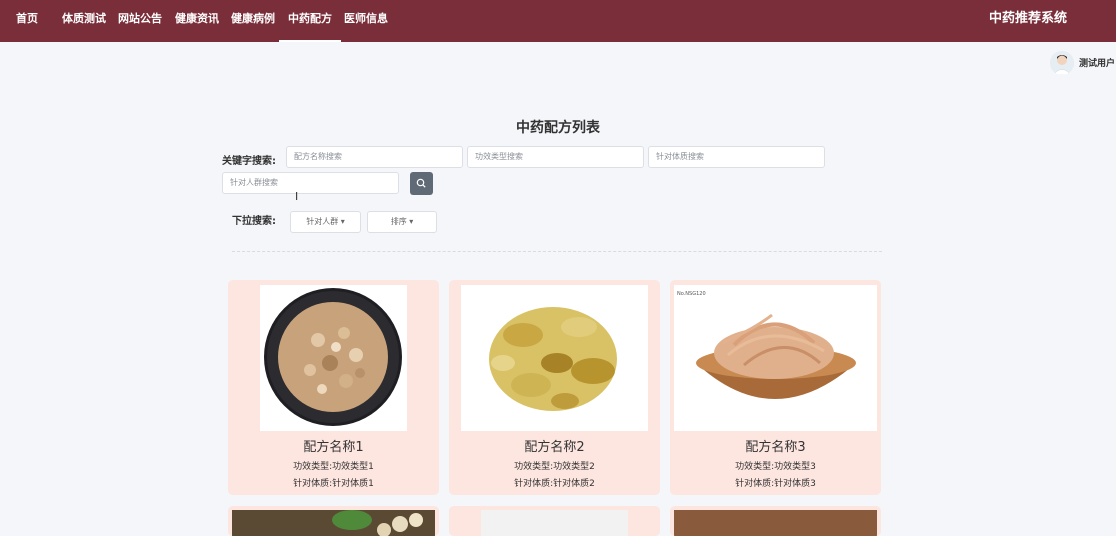 The image size is (1116, 536). I want to click on formula-card: 配方名称2 功效类型:功效类型2 针对体质:针对体质2, so click(554, 387).